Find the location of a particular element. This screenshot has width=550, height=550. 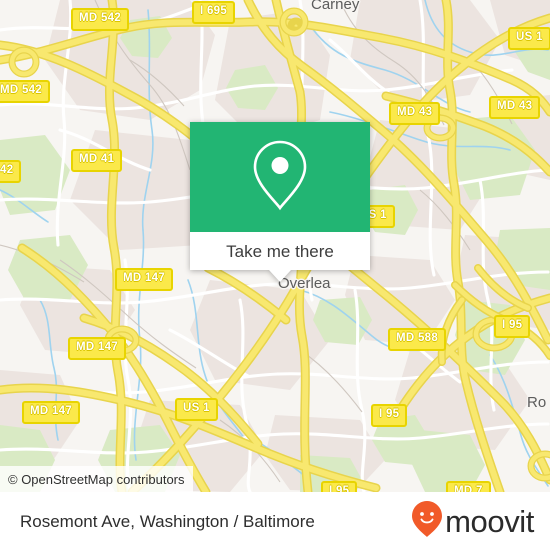

map-callout-popup: Take me there is located at coordinates (280, 202).